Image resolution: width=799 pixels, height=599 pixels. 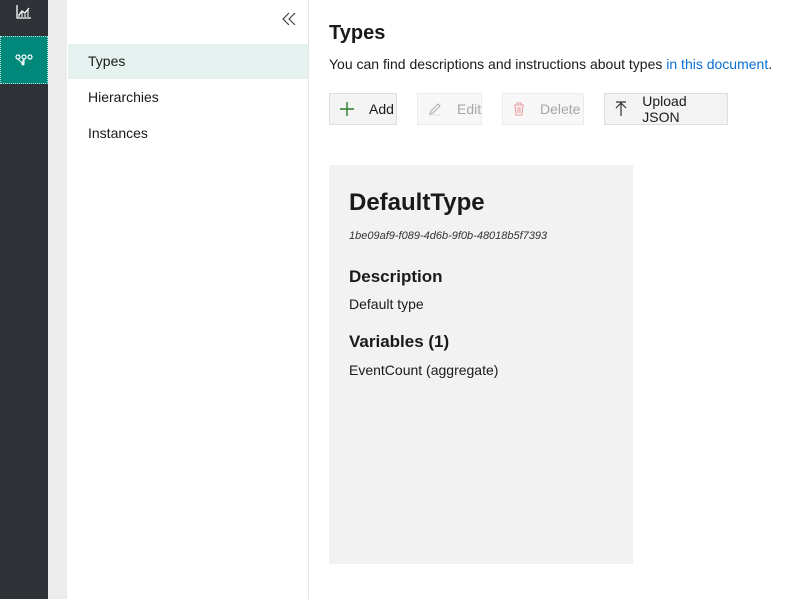 I want to click on collapse-panel-button, so click(x=289, y=19).